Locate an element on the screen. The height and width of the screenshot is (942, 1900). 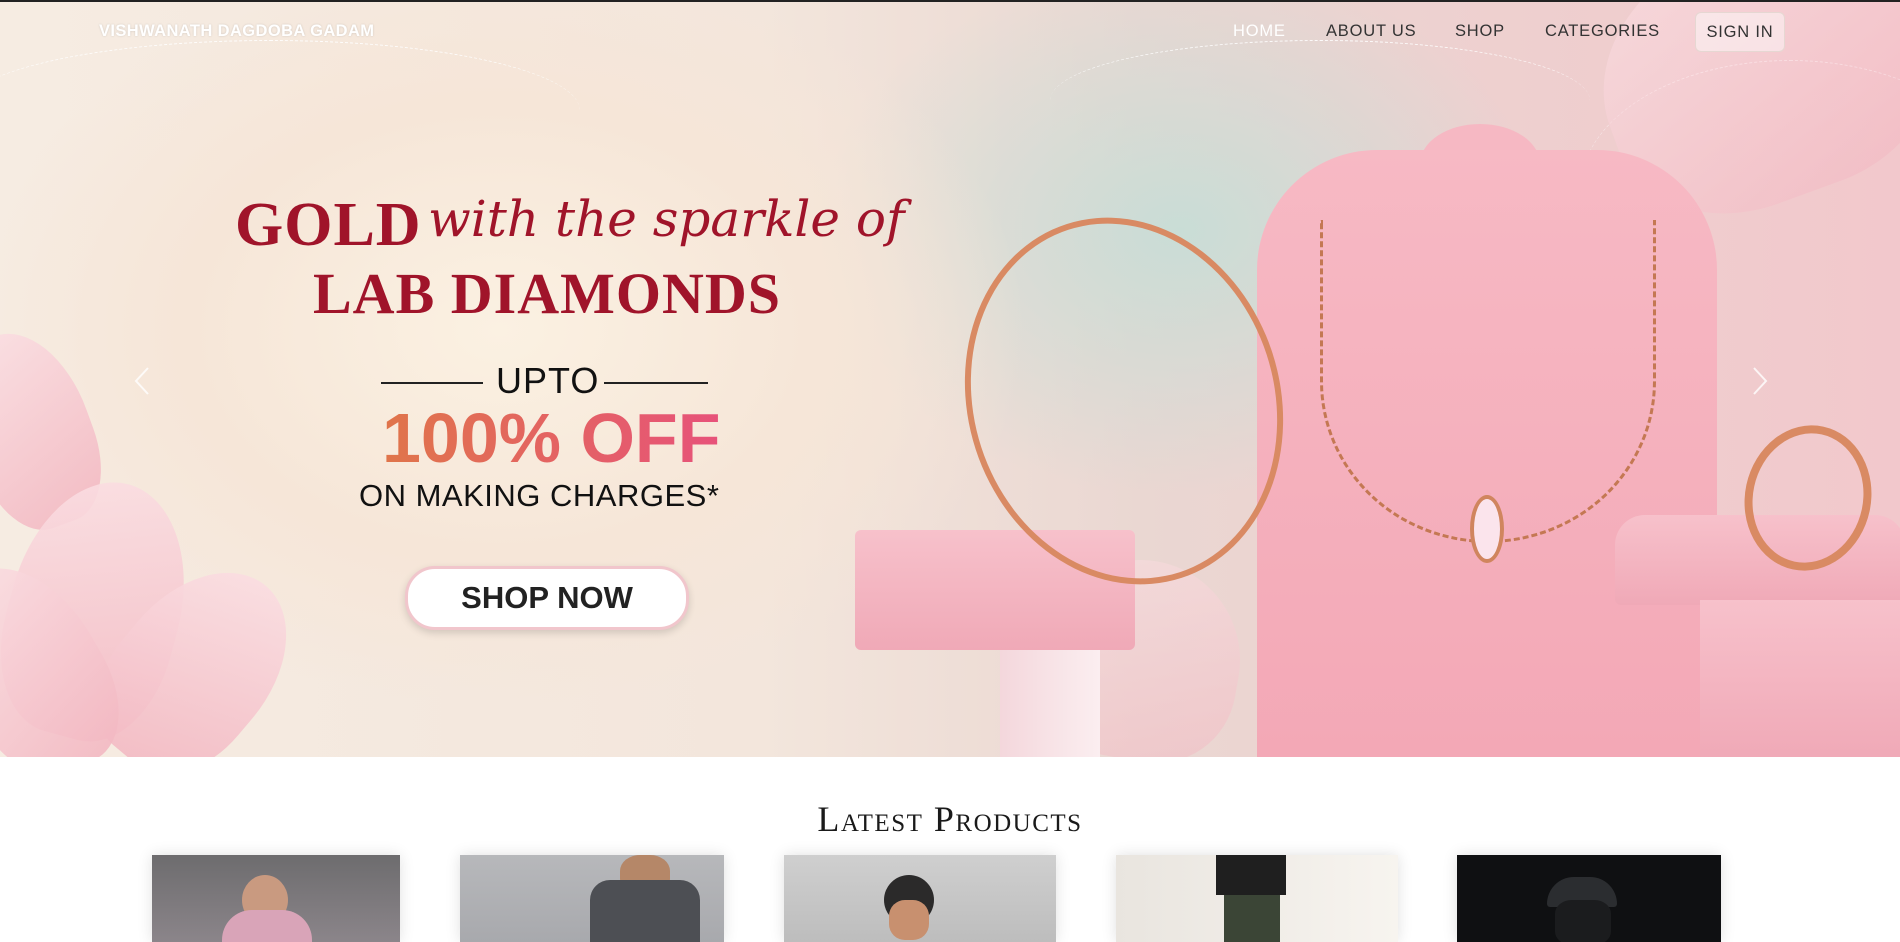
top-border is located at coordinates (950, 1).